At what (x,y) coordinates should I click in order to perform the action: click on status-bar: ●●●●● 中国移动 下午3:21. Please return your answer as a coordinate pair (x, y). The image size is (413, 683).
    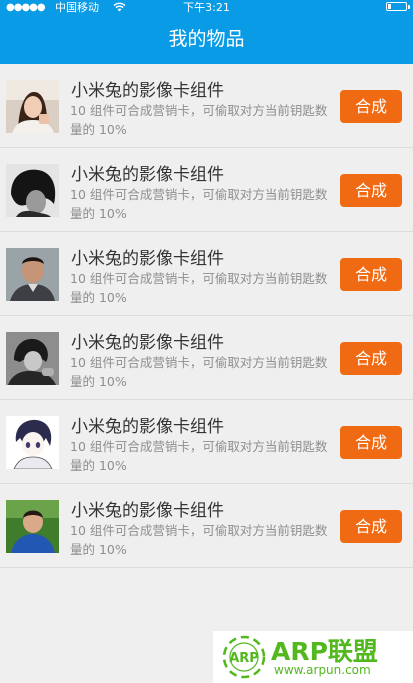
    Looking at the image, I should click on (206, 7).